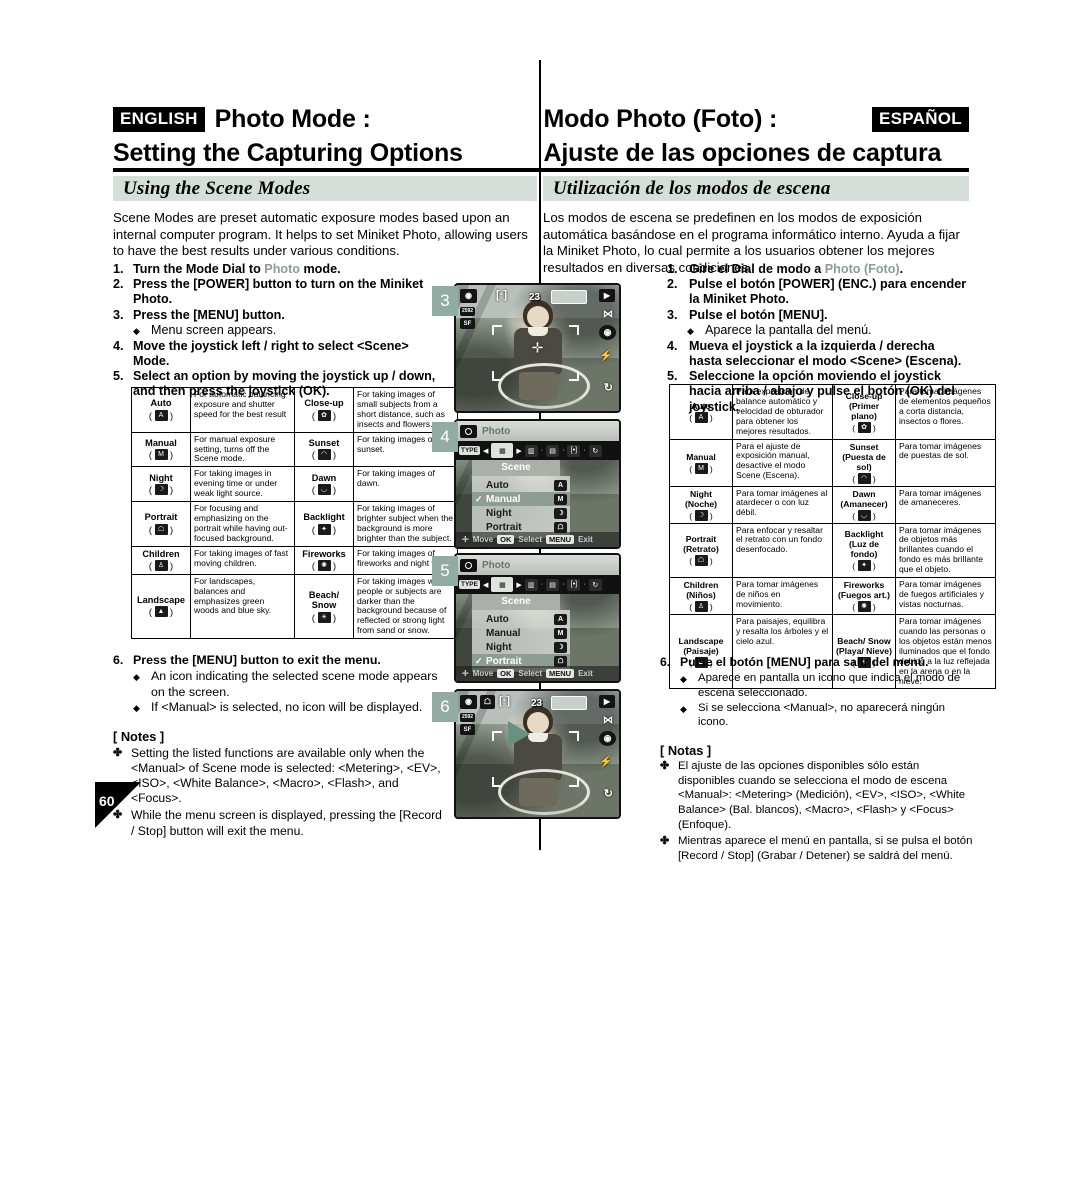  I want to click on flash-off-icon: ⚡, so click(606, 356).